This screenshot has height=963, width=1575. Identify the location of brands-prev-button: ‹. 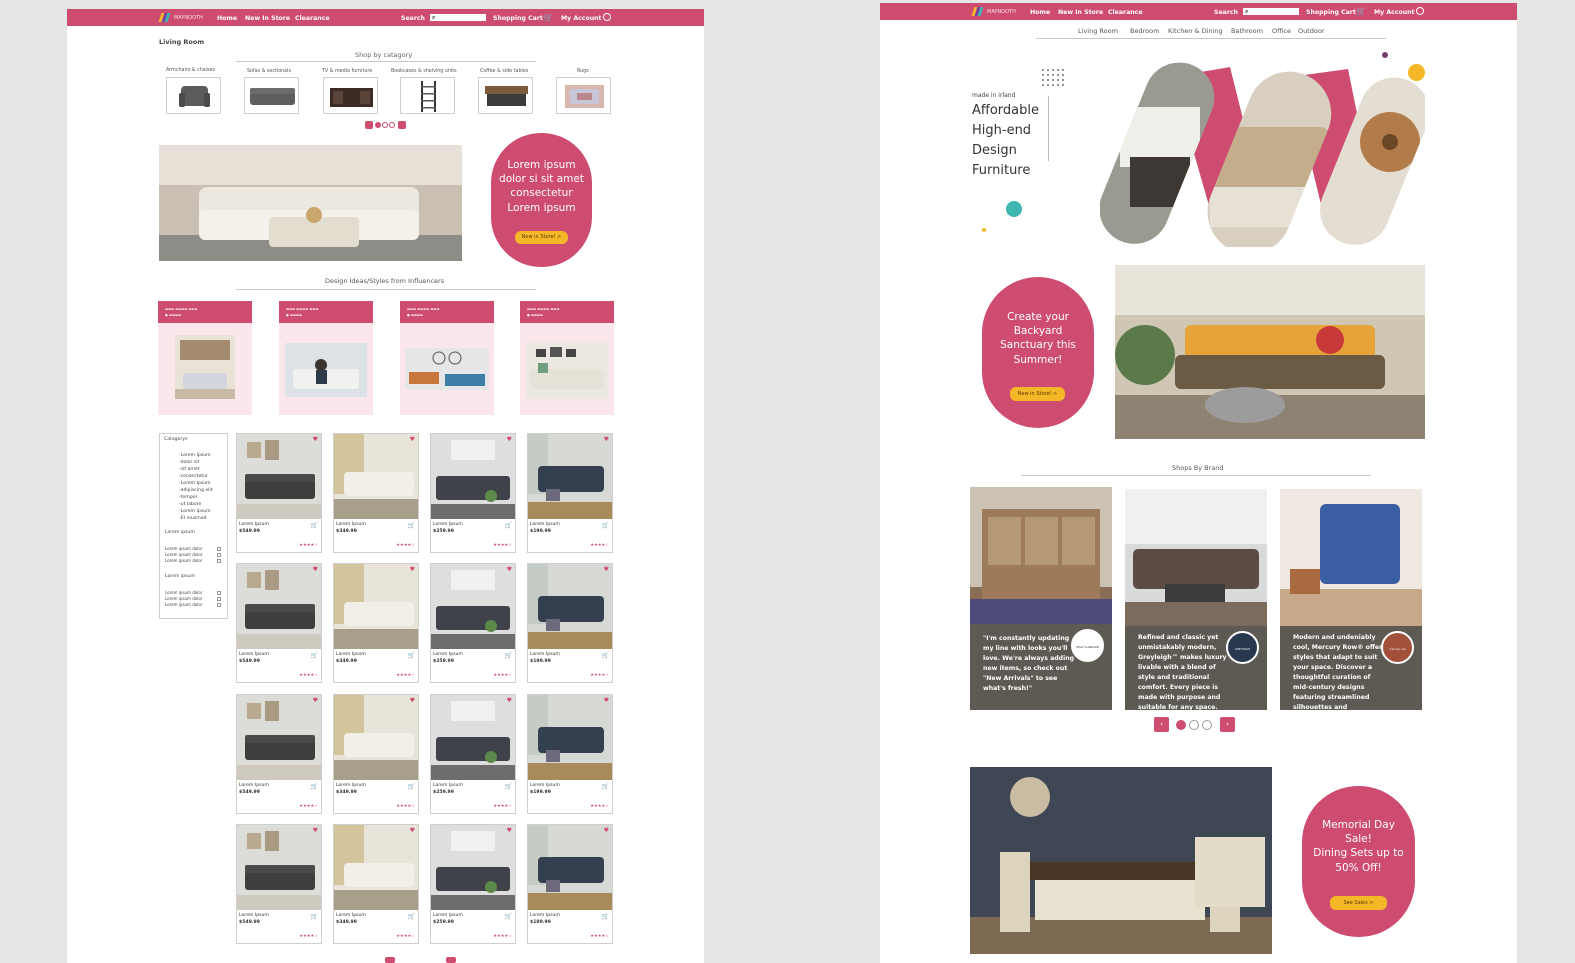
(1161, 724).